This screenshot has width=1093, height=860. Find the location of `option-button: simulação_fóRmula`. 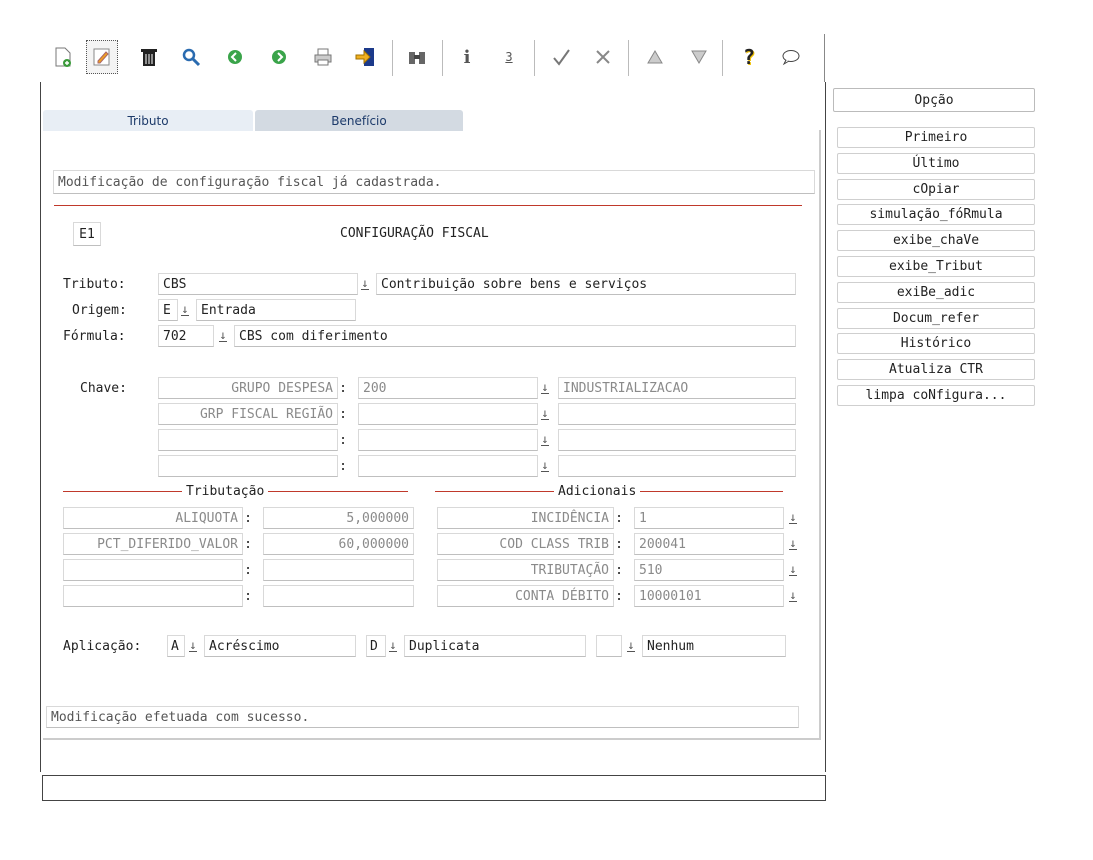

option-button: simulação_fóRmula is located at coordinates (936, 215).